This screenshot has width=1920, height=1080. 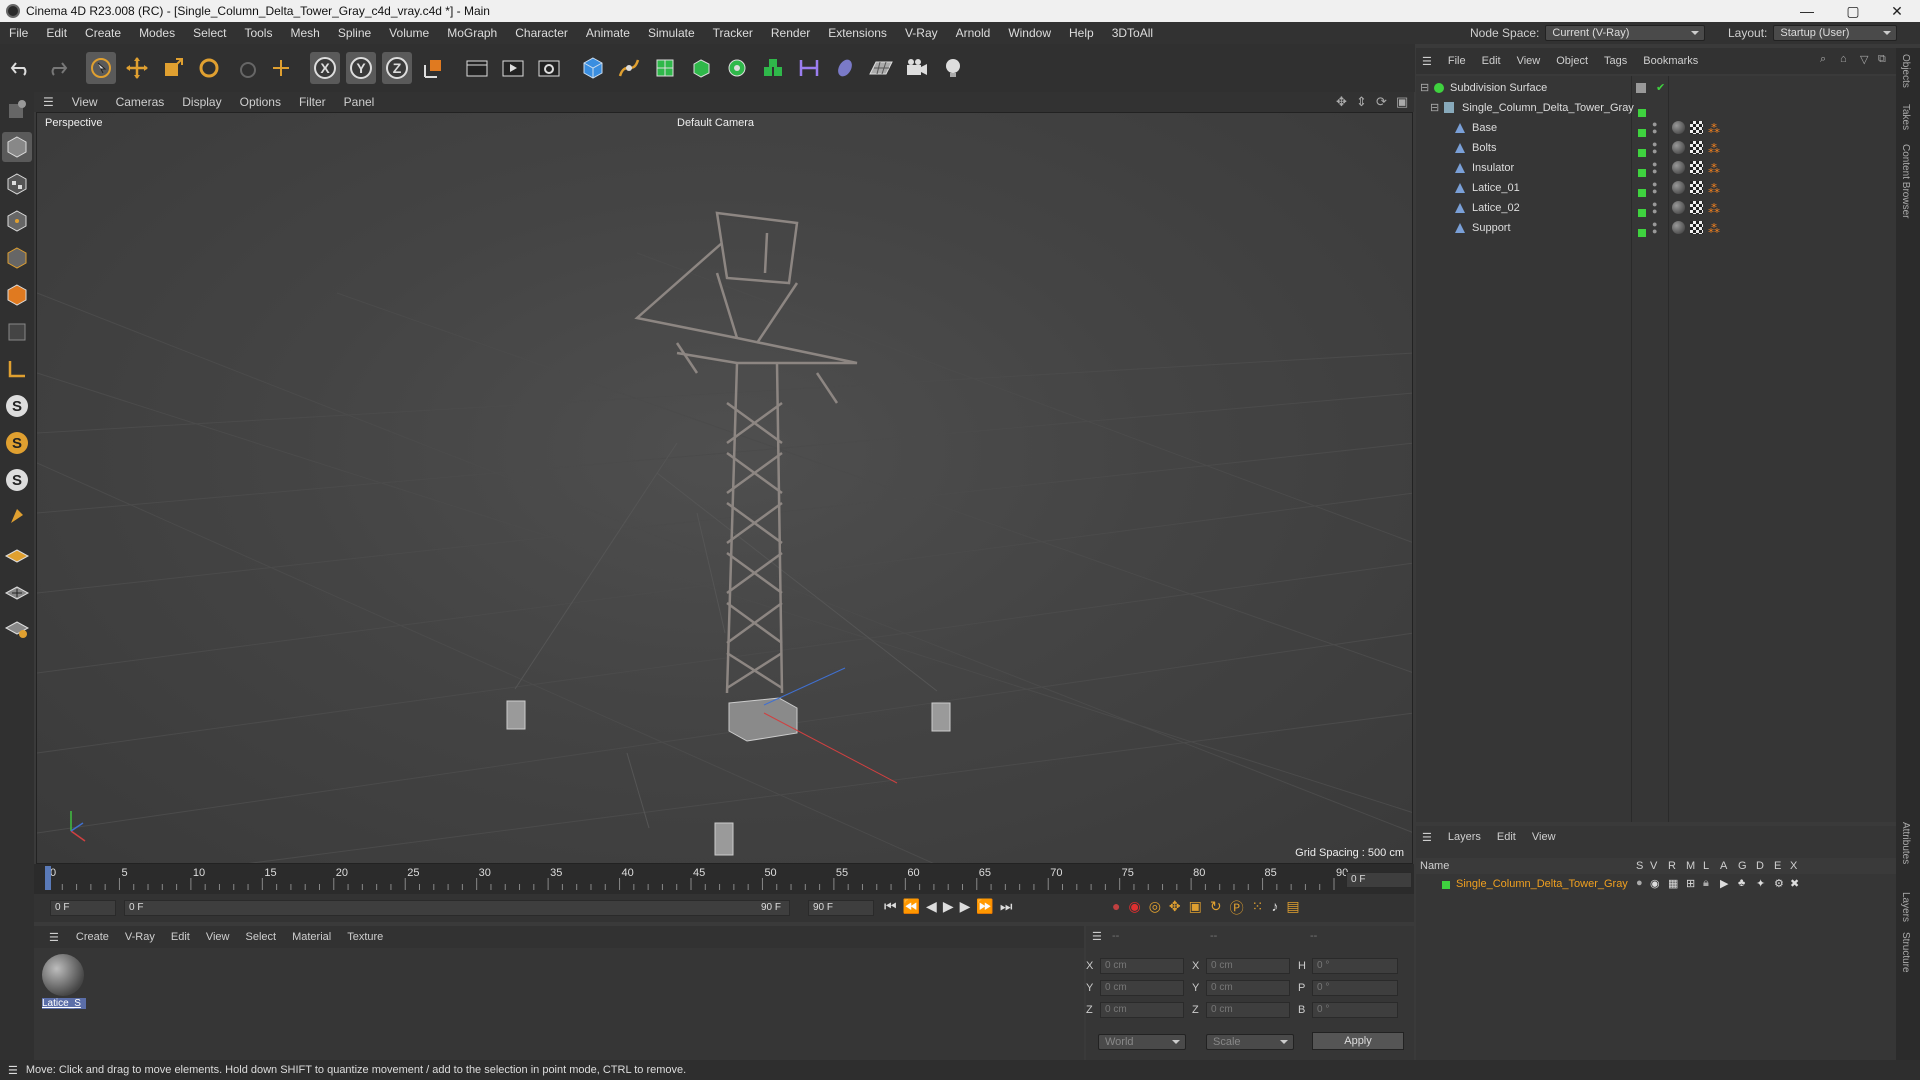 I want to click on tree-row-group: ⊟ Single_Column_Delta_Tower_Gray, so click(x=1656, y=108).